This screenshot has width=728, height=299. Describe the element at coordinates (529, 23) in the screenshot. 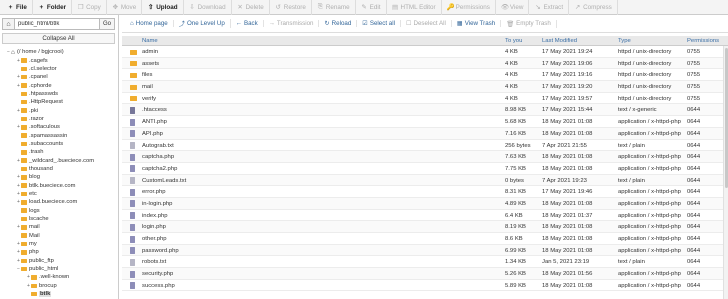

I see `empty-trash-button: 🗑 Empty Trash` at that location.